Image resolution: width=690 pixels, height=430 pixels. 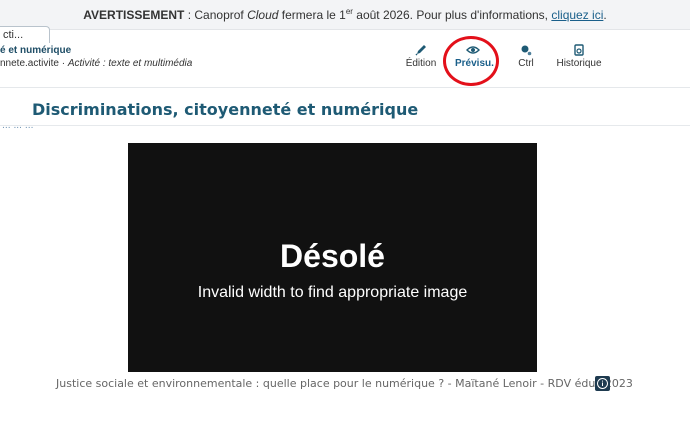 I want to click on banner-text-pre: Canoprof, so click(x=221, y=15).